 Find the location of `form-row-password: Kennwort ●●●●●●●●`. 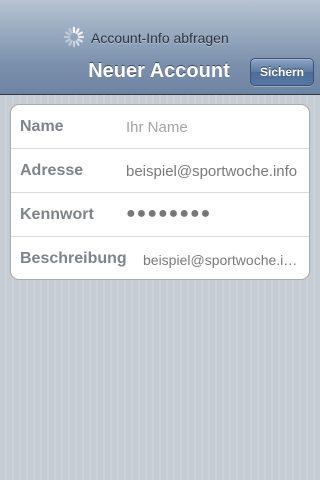

form-row-password: Kennwort ●●●●●●●● is located at coordinates (160, 215).